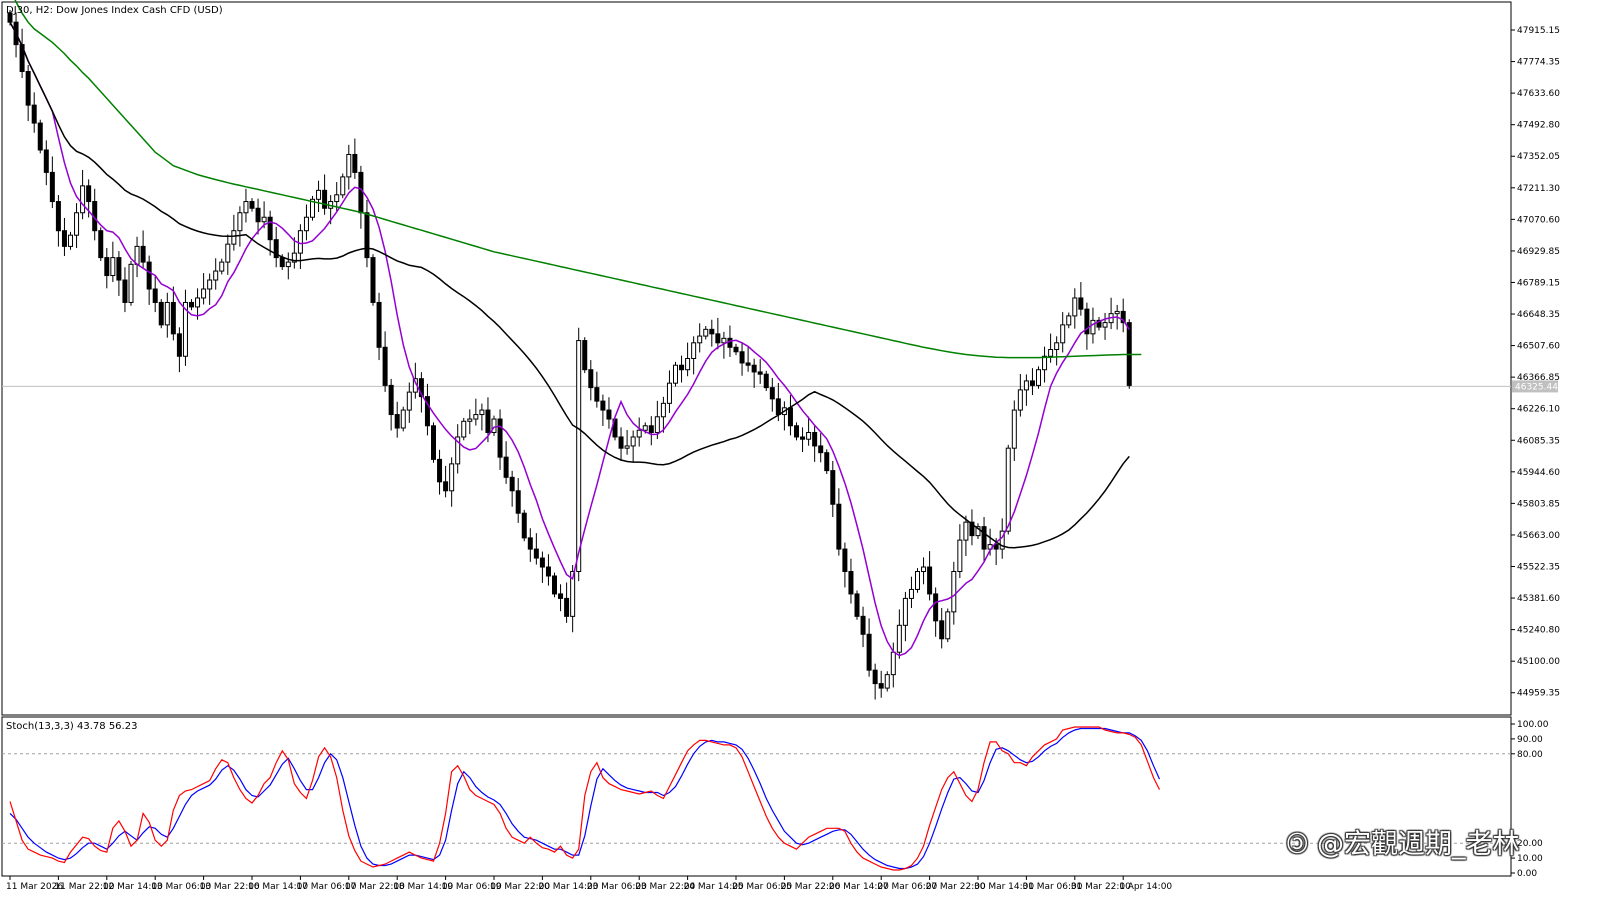 The width and height of the screenshot is (1602, 915). What do you see at coordinates (1533, 725) in the screenshot?
I see `stoch-tick-label: 100.00` at bounding box center [1533, 725].